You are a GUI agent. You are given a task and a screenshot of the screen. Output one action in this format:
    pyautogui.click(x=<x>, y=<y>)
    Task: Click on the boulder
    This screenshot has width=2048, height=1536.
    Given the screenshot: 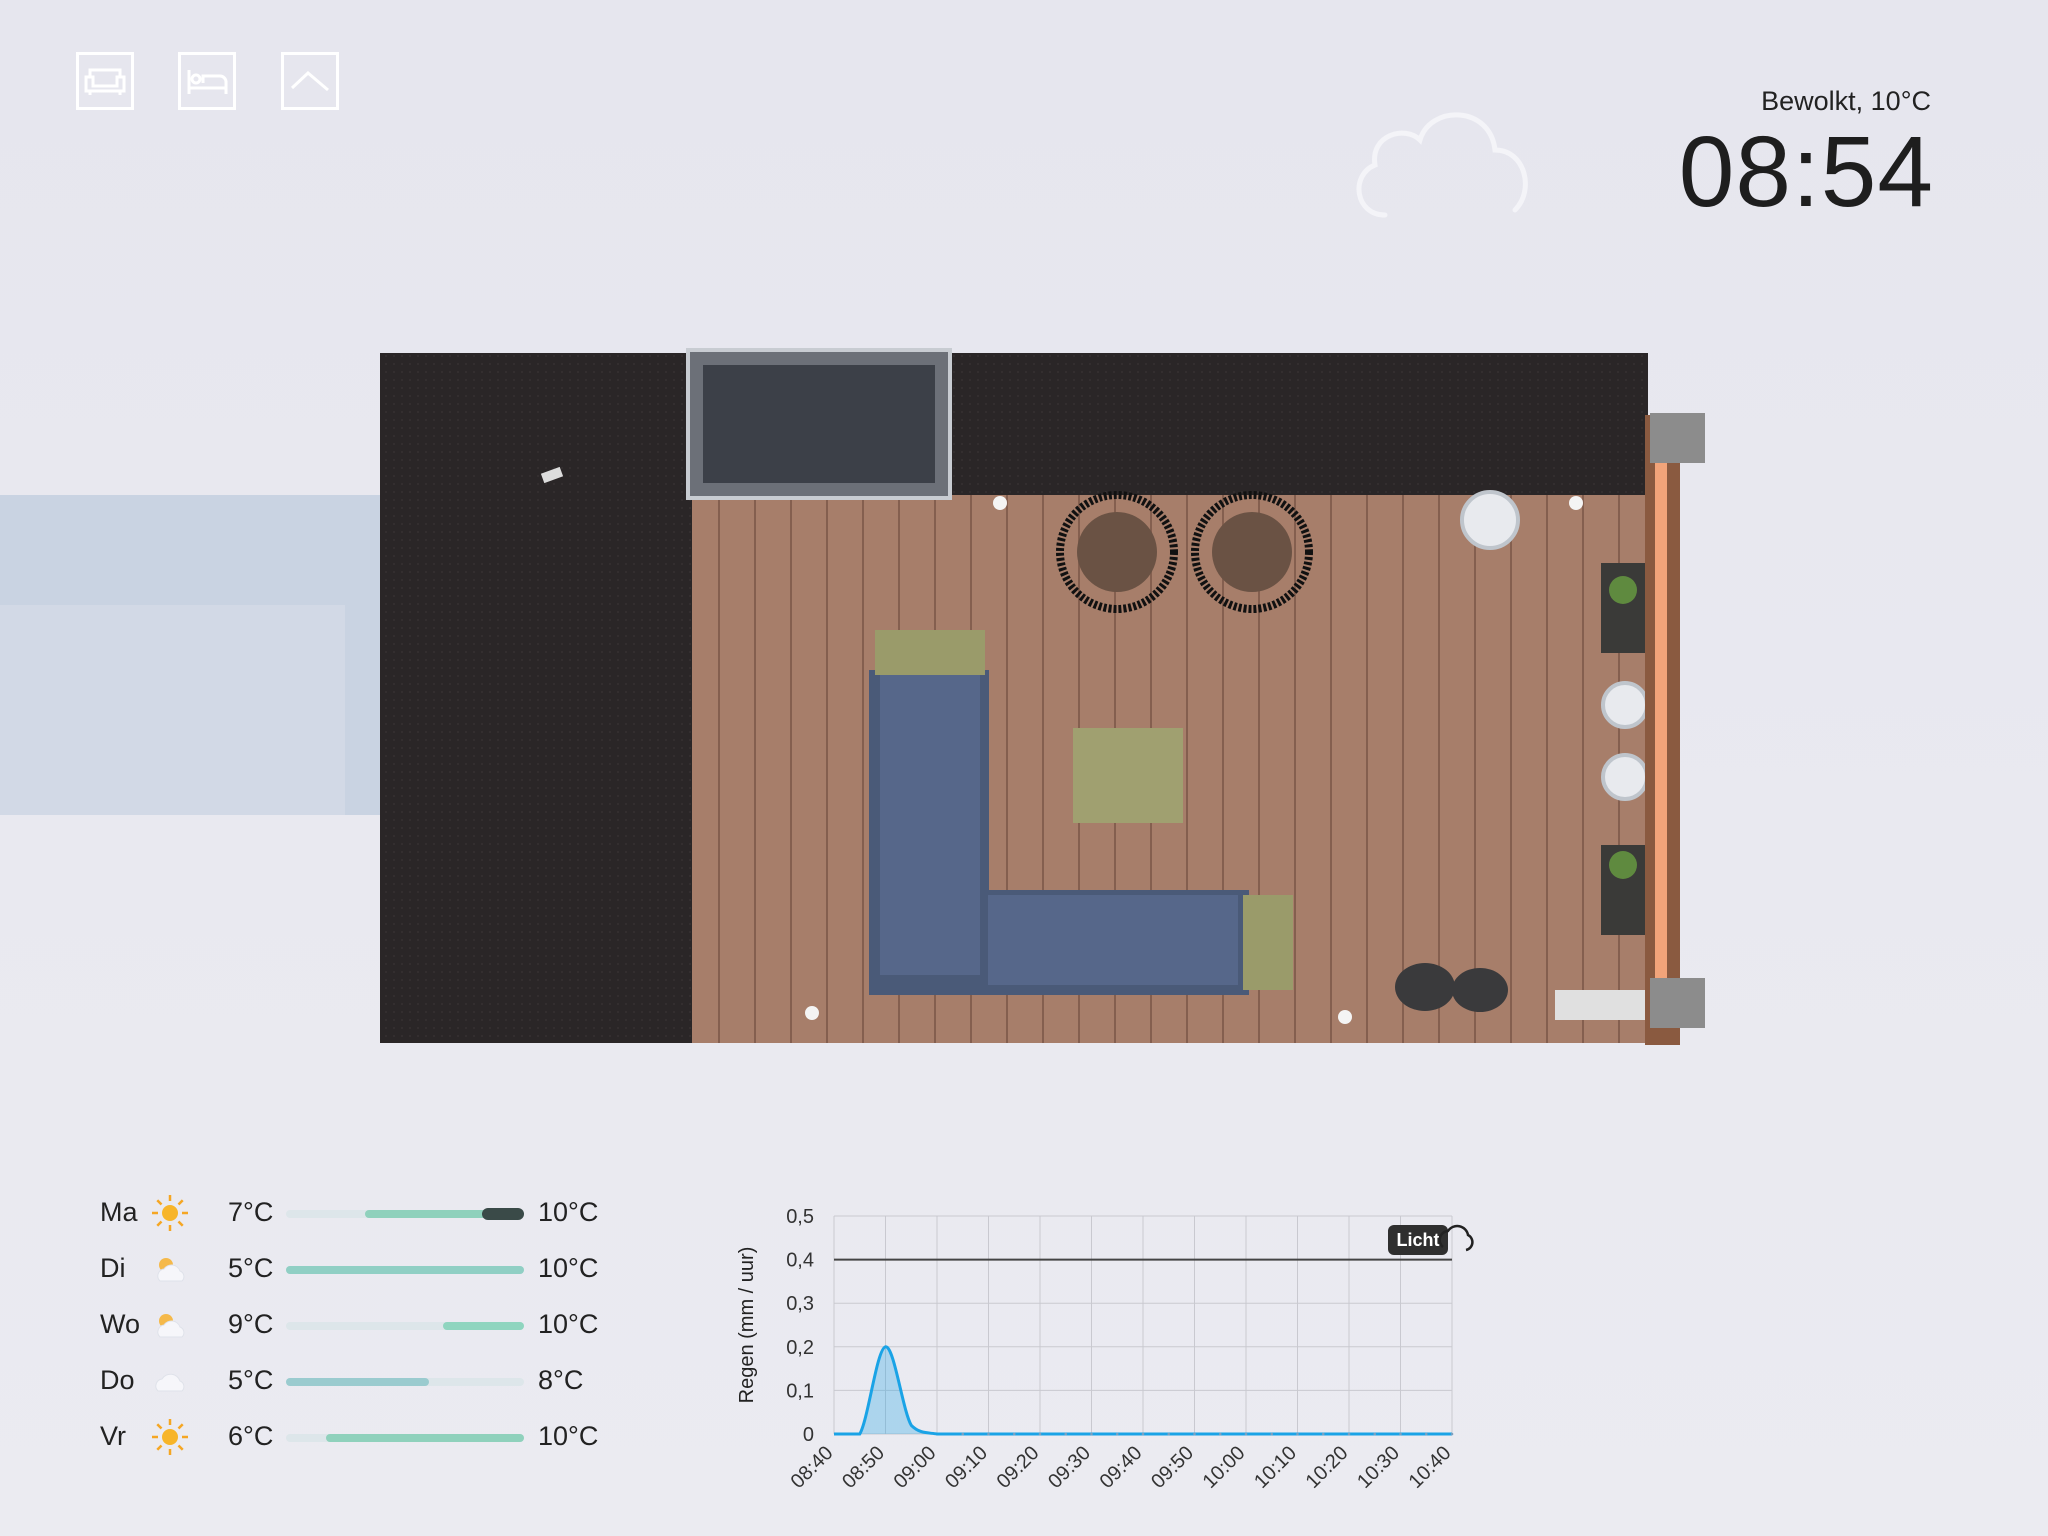 What is the action you would take?
    pyautogui.click(x=1425, y=987)
    